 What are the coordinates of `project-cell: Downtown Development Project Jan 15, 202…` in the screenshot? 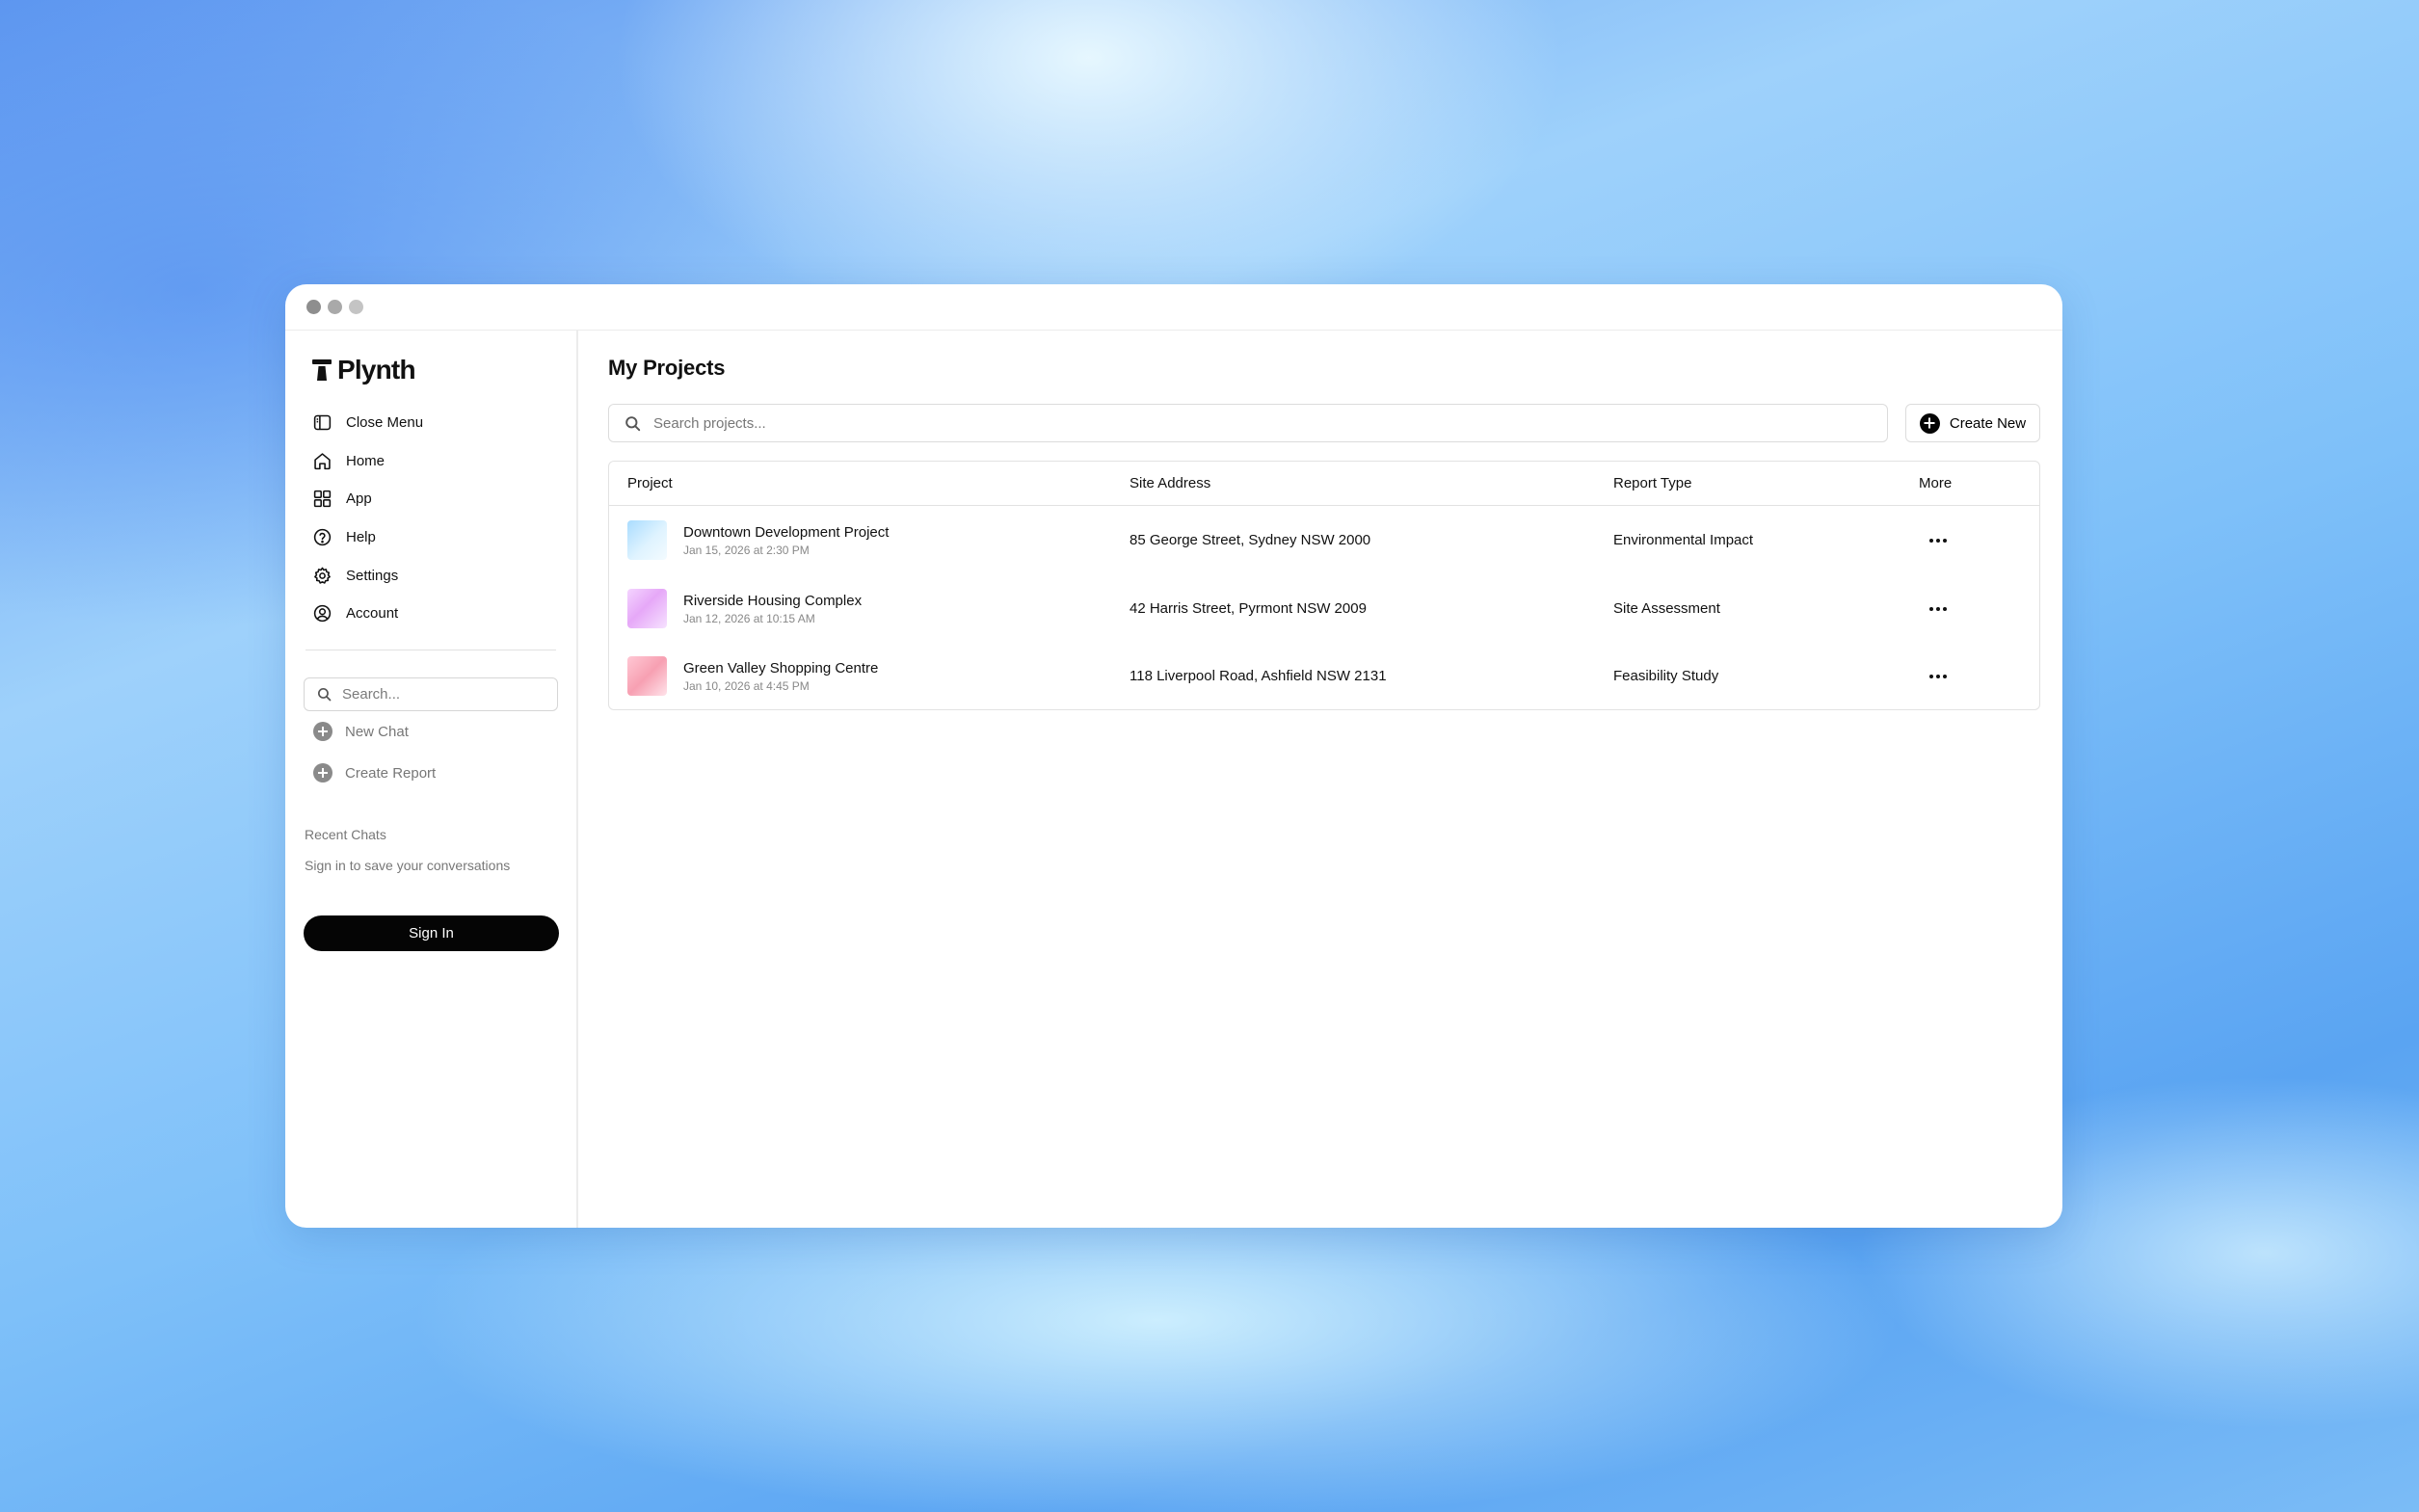 It's located at (869, 540).